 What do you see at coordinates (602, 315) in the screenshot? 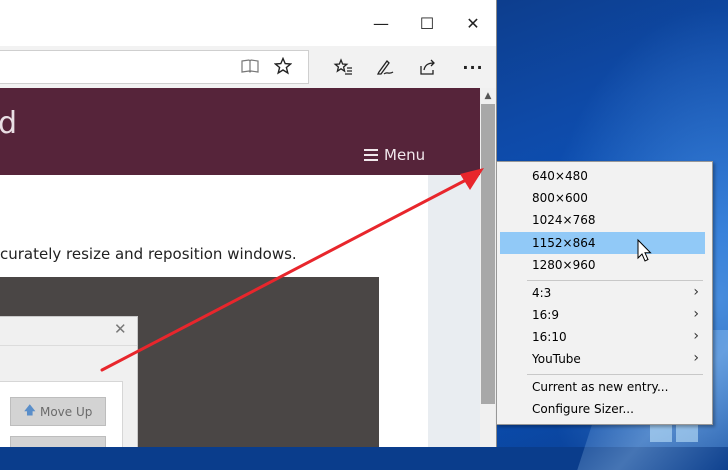
I see `menu-item-16-9: 16:9 ›` at bounding box center [602, 315].